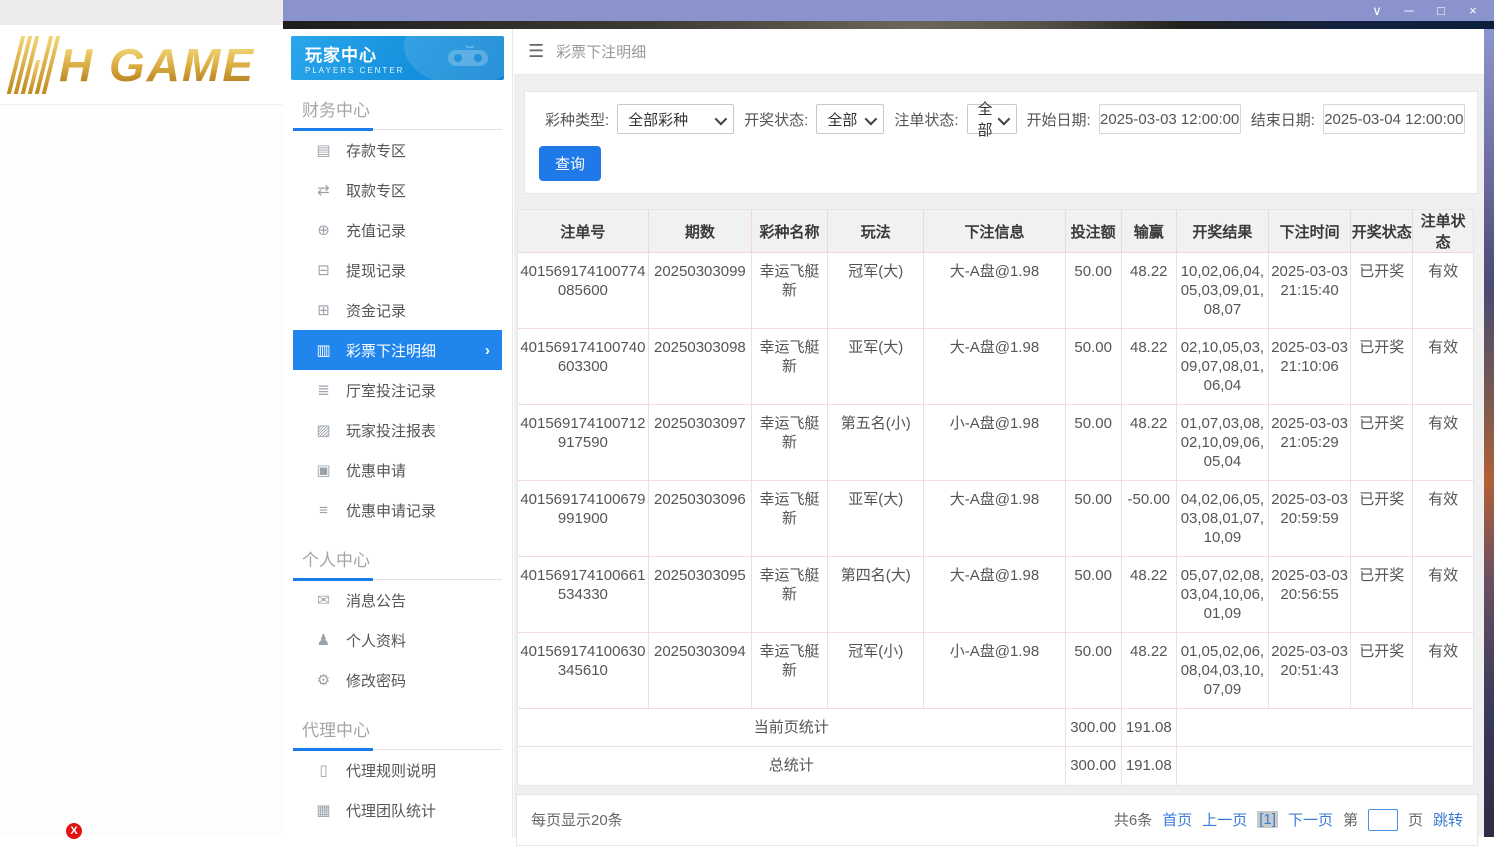 The height and width of the screenshot is (846, 1494). What do you see at coordinates (1309, 670) in the screenshot?
I see `table-cell: 2025-03-03 20:51:43` at bounding box center [1309, 670].